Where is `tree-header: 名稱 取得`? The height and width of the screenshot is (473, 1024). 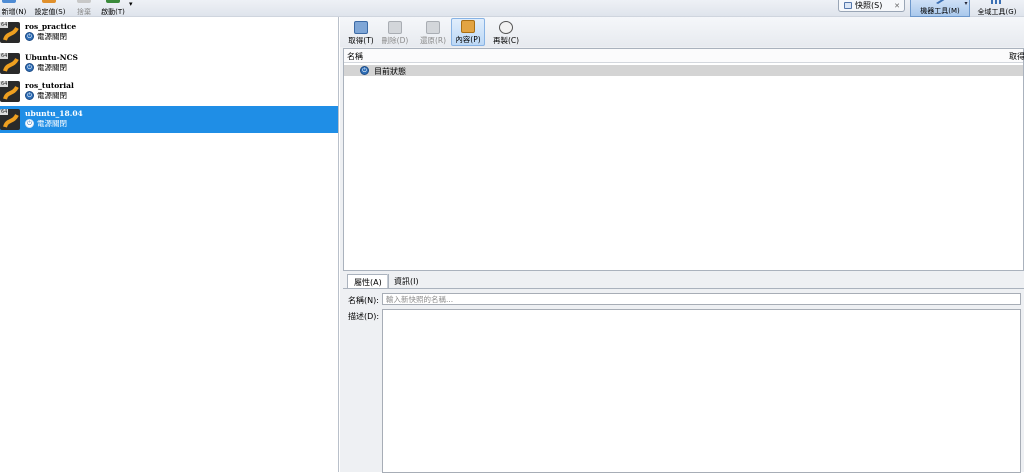
tree-header: 名稱 取得 is located at coordinates (684, 56).